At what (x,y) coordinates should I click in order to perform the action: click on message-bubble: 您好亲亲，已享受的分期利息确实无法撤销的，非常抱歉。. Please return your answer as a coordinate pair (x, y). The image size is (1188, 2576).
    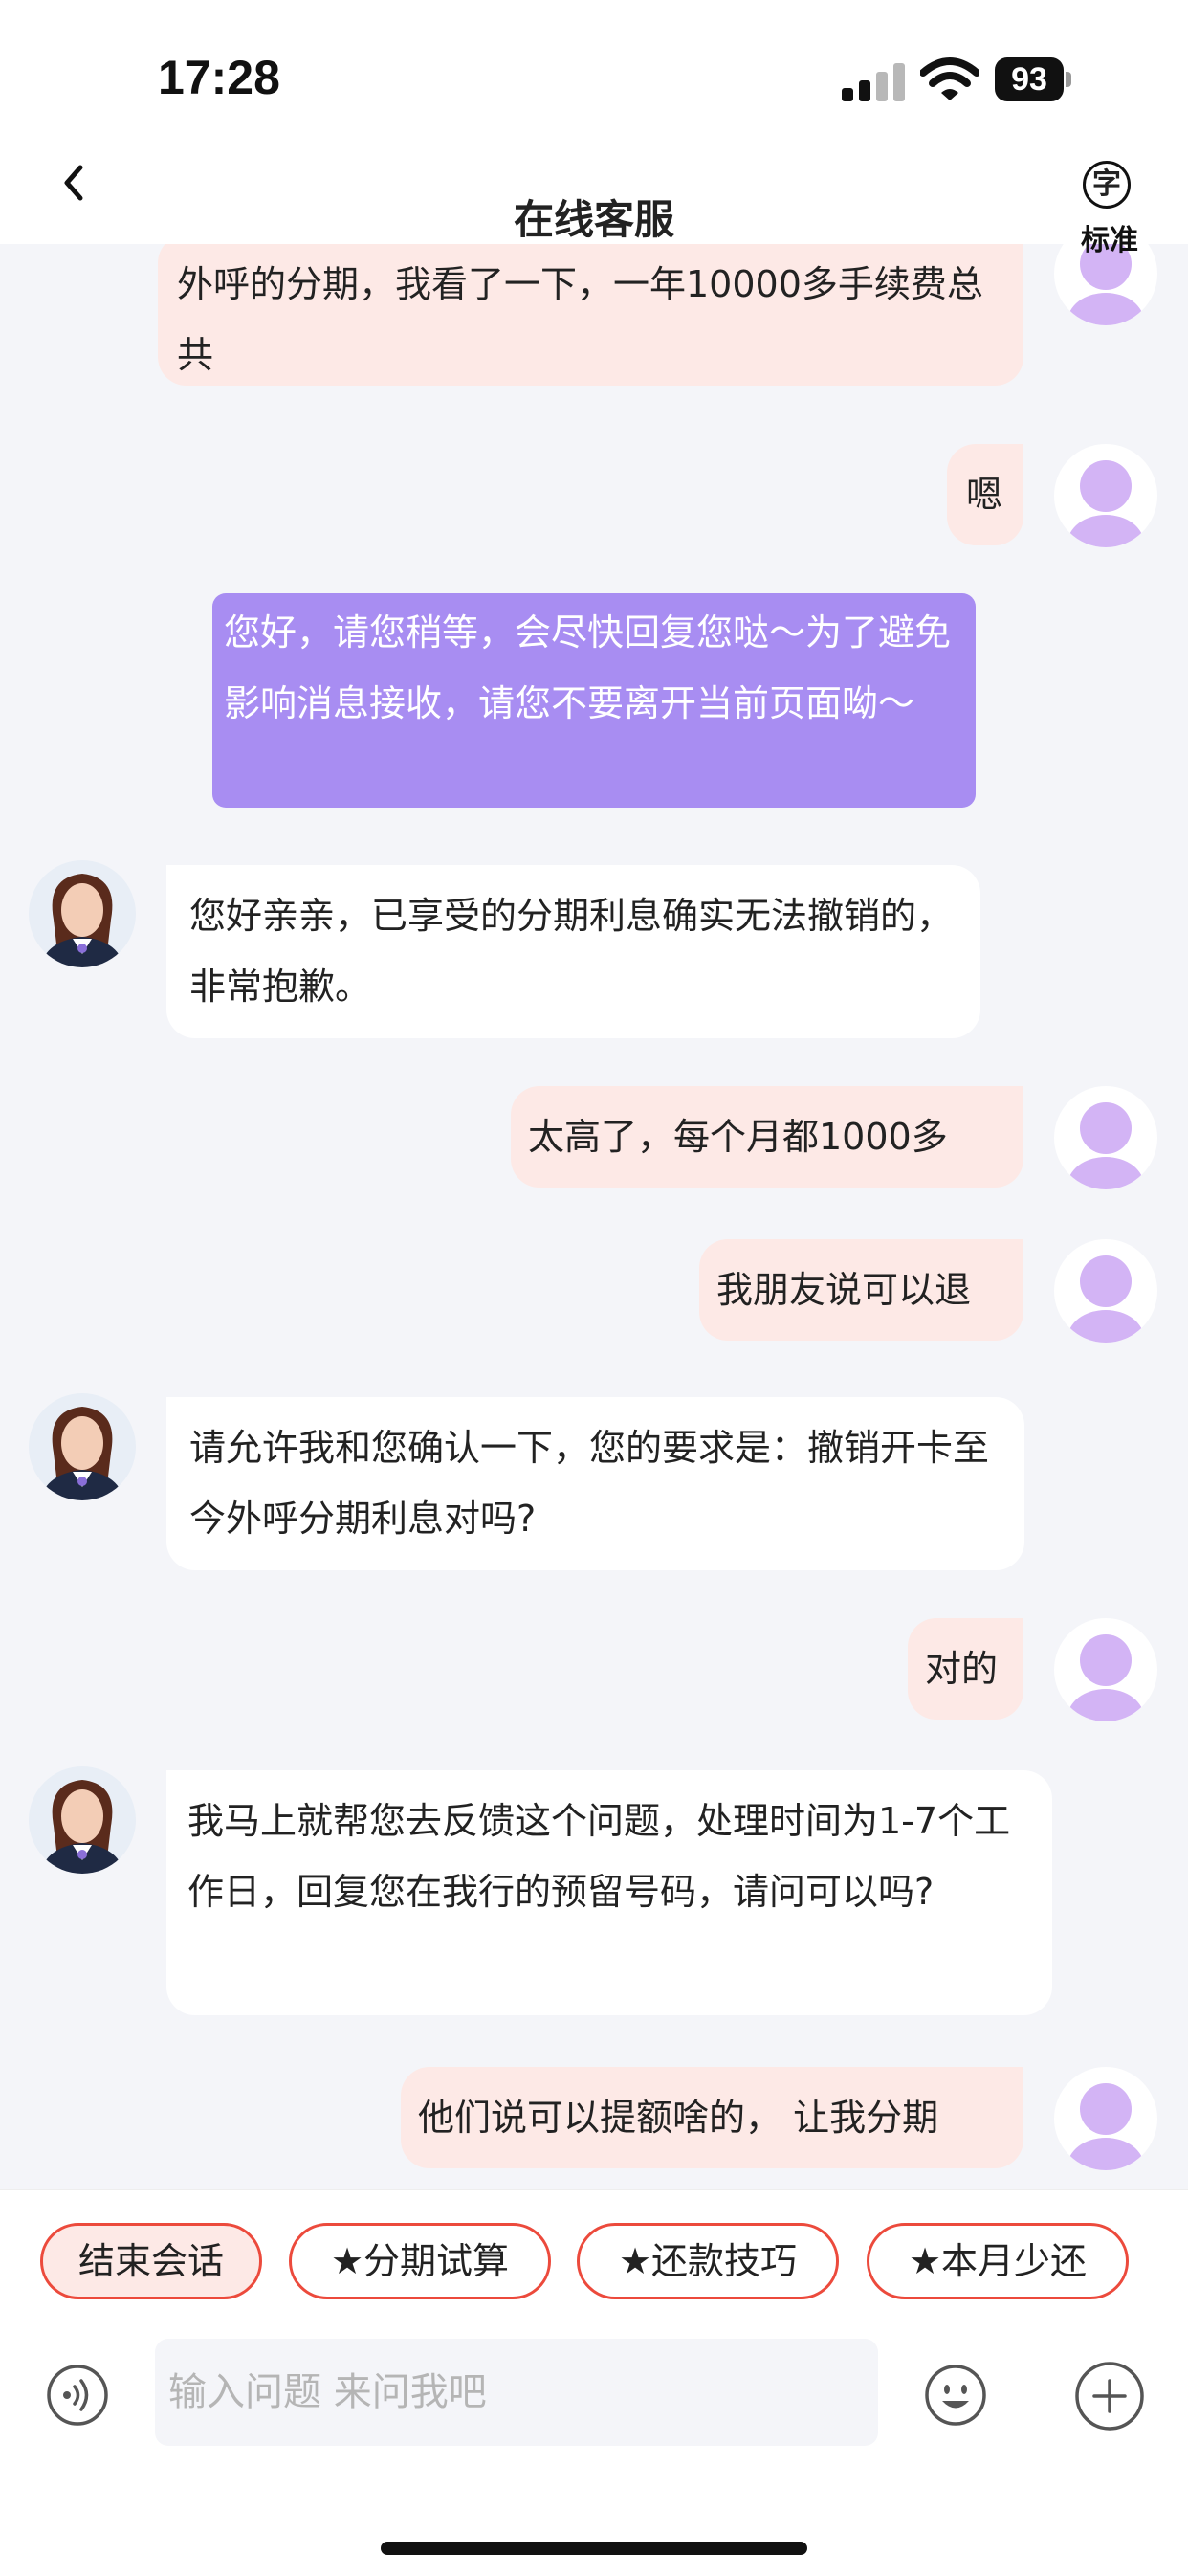
    Looking at the image, I should click on (573, 951).